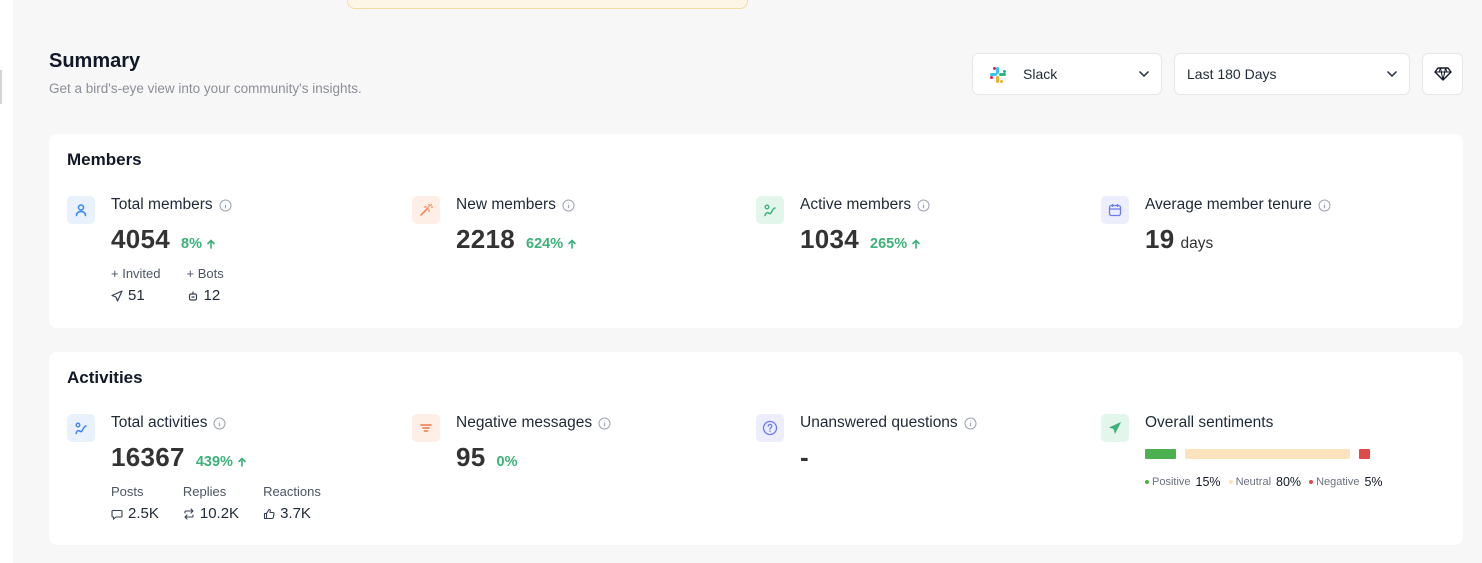 The image size is (1482, 563). I want to click on question-icon, so click(770, 428).